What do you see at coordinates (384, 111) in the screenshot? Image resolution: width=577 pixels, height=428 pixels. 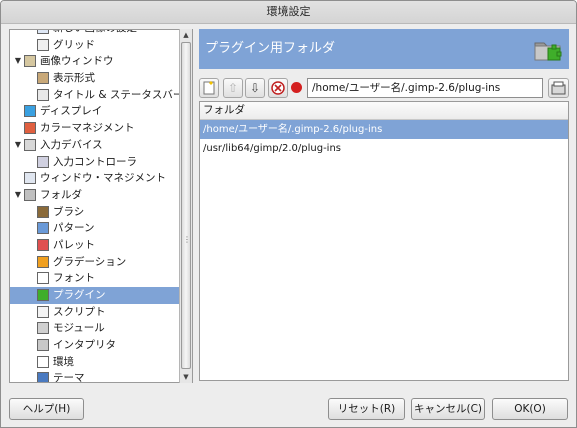 I see `folder-column-header: フォルダ` at bounding box center [384, 111].